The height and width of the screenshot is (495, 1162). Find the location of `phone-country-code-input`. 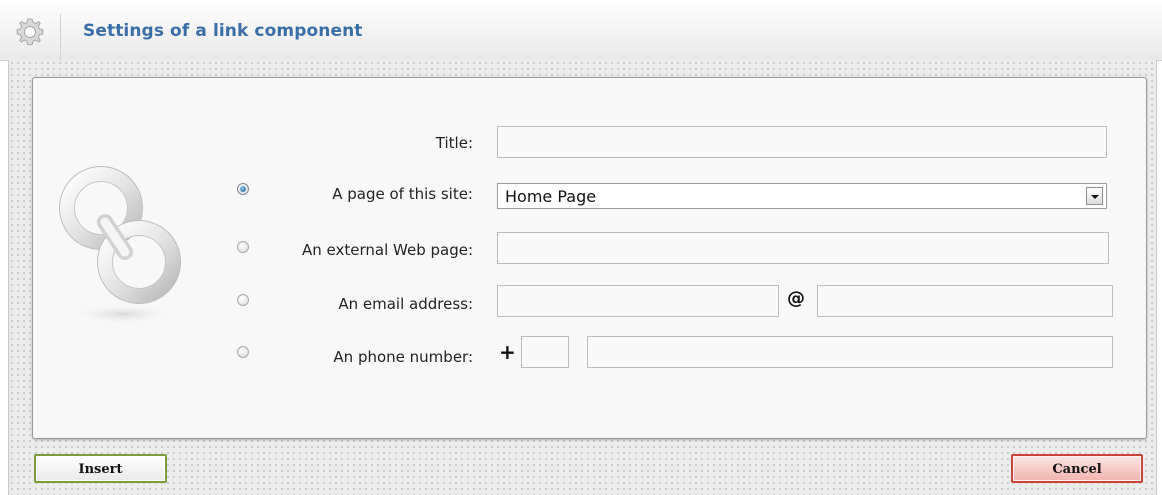

phone-country-code-input is located at coordinates (545, 352).